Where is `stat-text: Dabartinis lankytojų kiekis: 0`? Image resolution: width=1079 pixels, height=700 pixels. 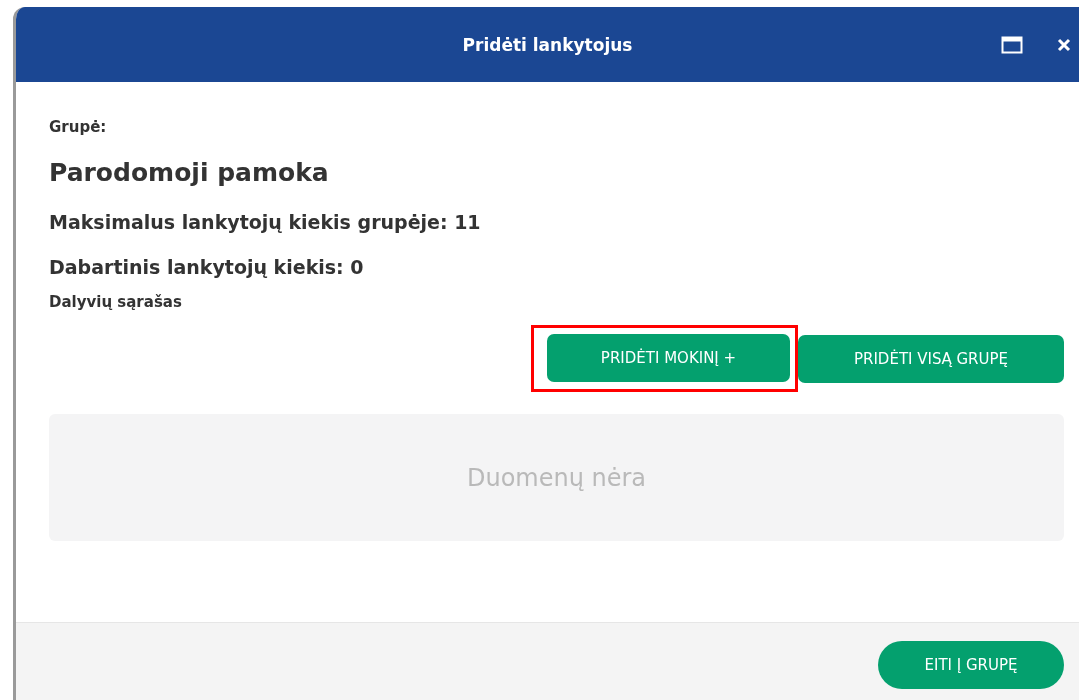
stat-text: Dabartinis lankytojų kiekis: 0 is located at coordinates (207, 267).